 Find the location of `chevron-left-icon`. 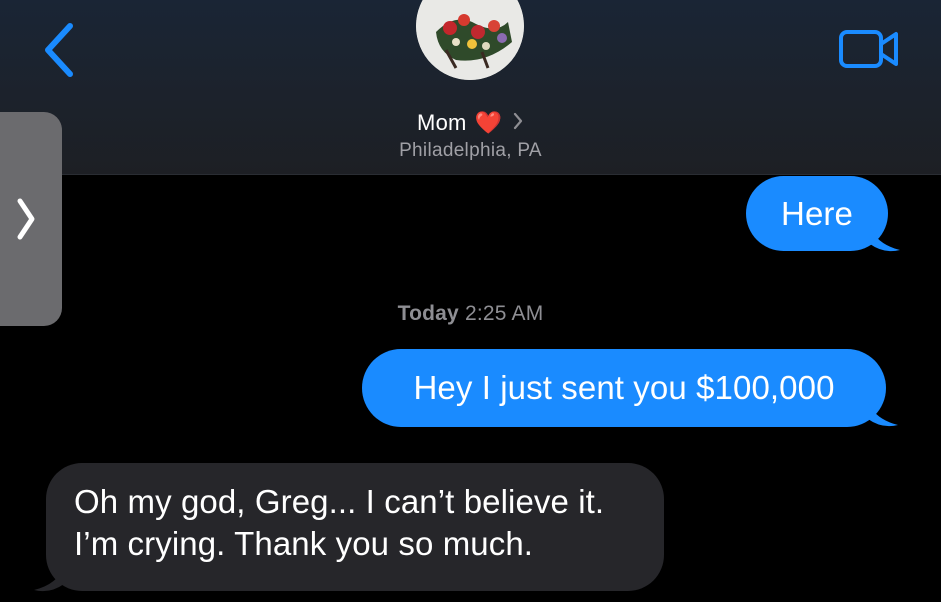

chevron-left-icon is located at coordinates (59, 50).